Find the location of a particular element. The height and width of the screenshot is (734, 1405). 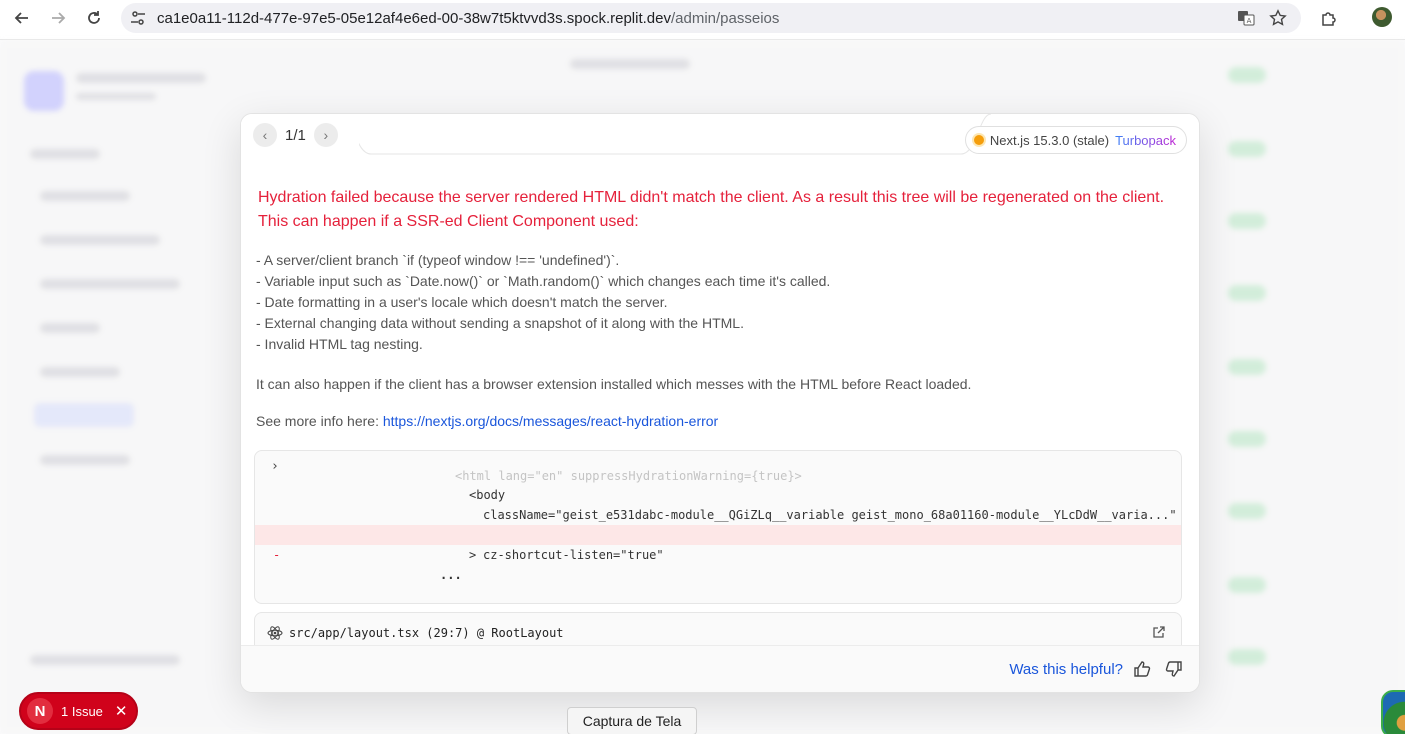

svg-text: A is located at coordinates (1249, 21).